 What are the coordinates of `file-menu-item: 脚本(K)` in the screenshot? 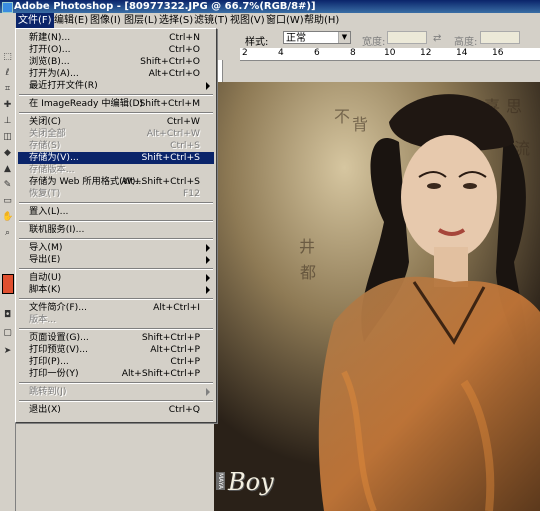 It's located at (116, 290).